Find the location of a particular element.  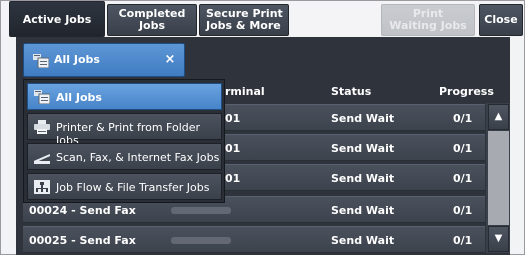

printer-icon is located at coordinates (42, 127).